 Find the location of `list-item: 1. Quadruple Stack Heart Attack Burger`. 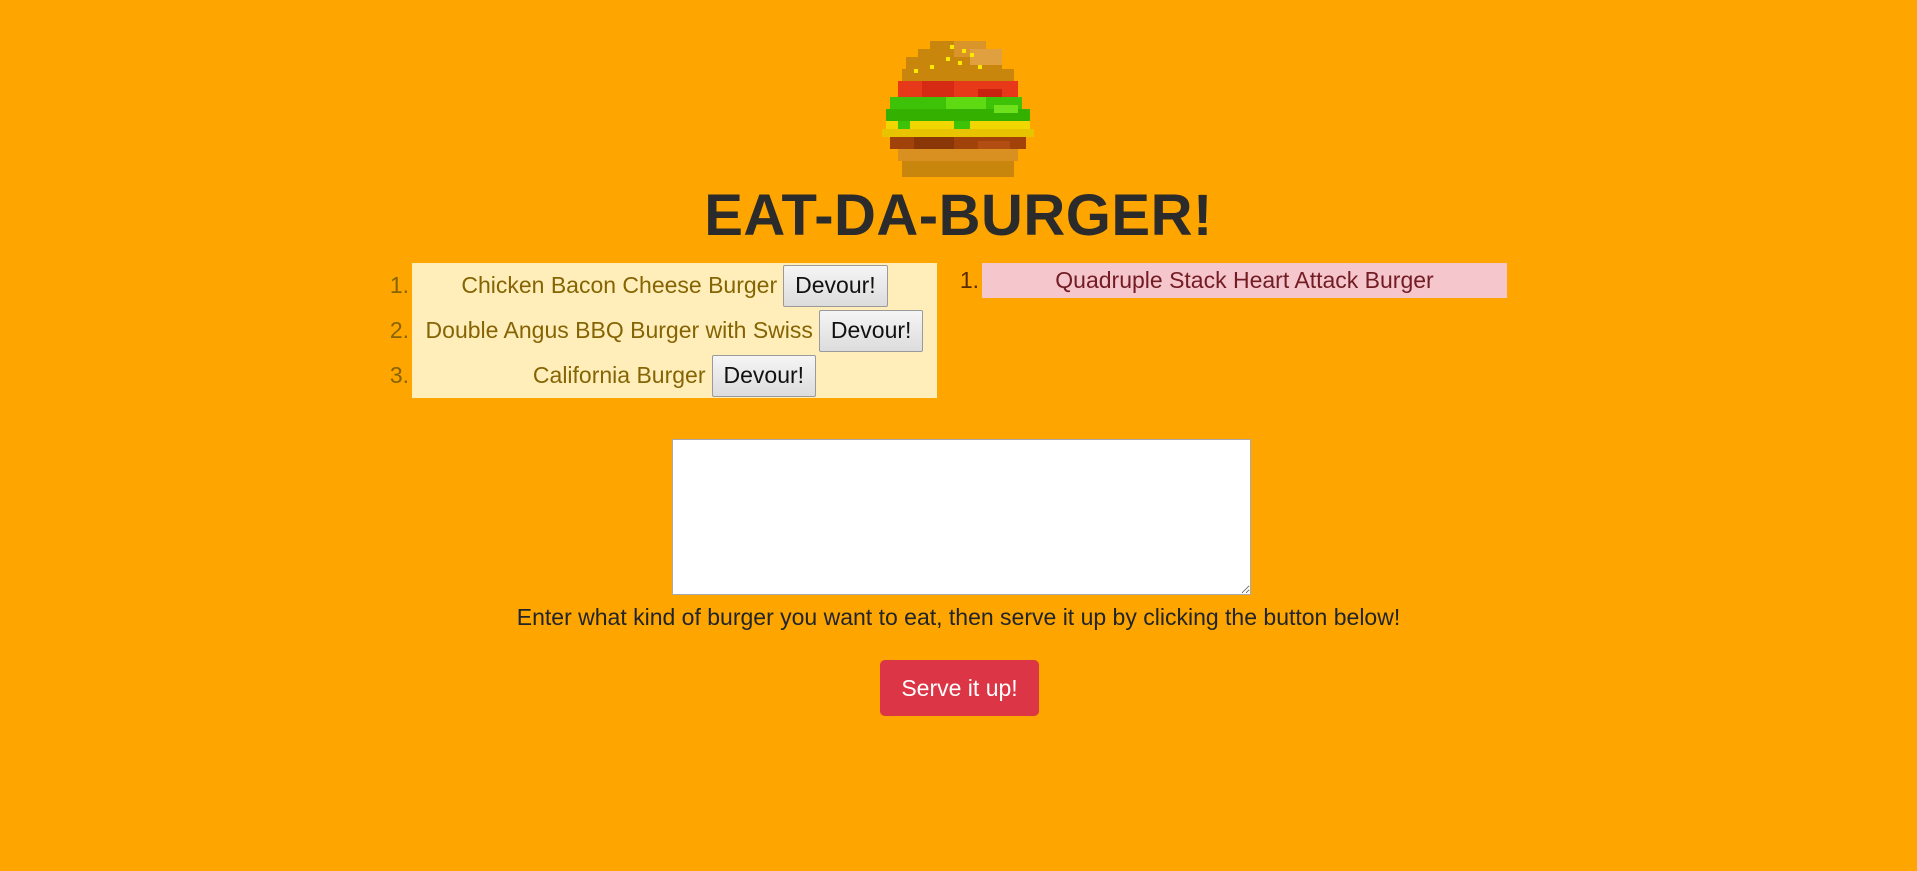

list-item: 1. Quadruple Stack Heart Attack Burger is located at coordinates (1233, 280).